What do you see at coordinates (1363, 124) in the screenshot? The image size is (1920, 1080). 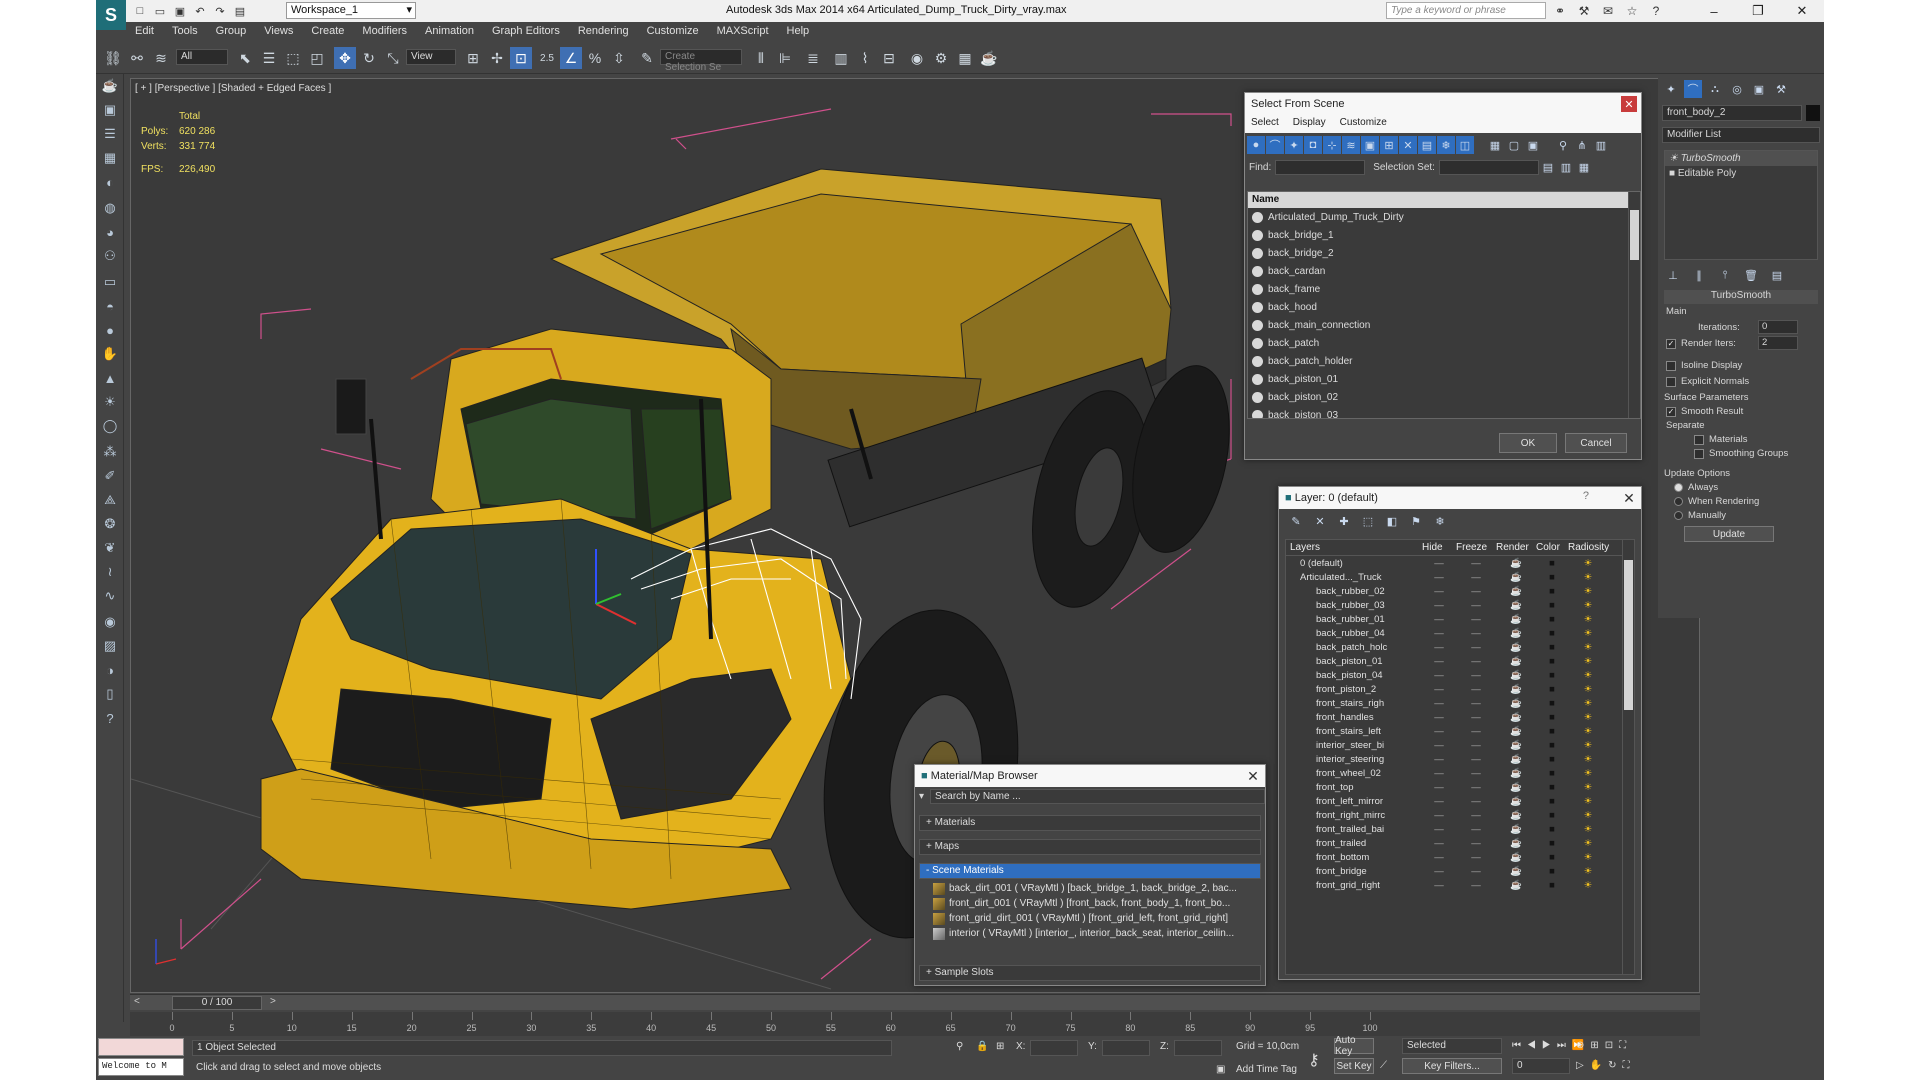 I see `sfs-menu-customize: Customize` at bounding box center [1363, 124].